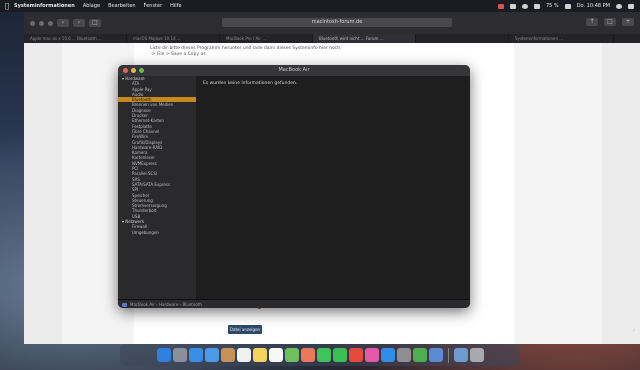  What do you see at coordinates (259, 355) in the screenshot?
I see `notes-icon` at bounding box center [259, 355].